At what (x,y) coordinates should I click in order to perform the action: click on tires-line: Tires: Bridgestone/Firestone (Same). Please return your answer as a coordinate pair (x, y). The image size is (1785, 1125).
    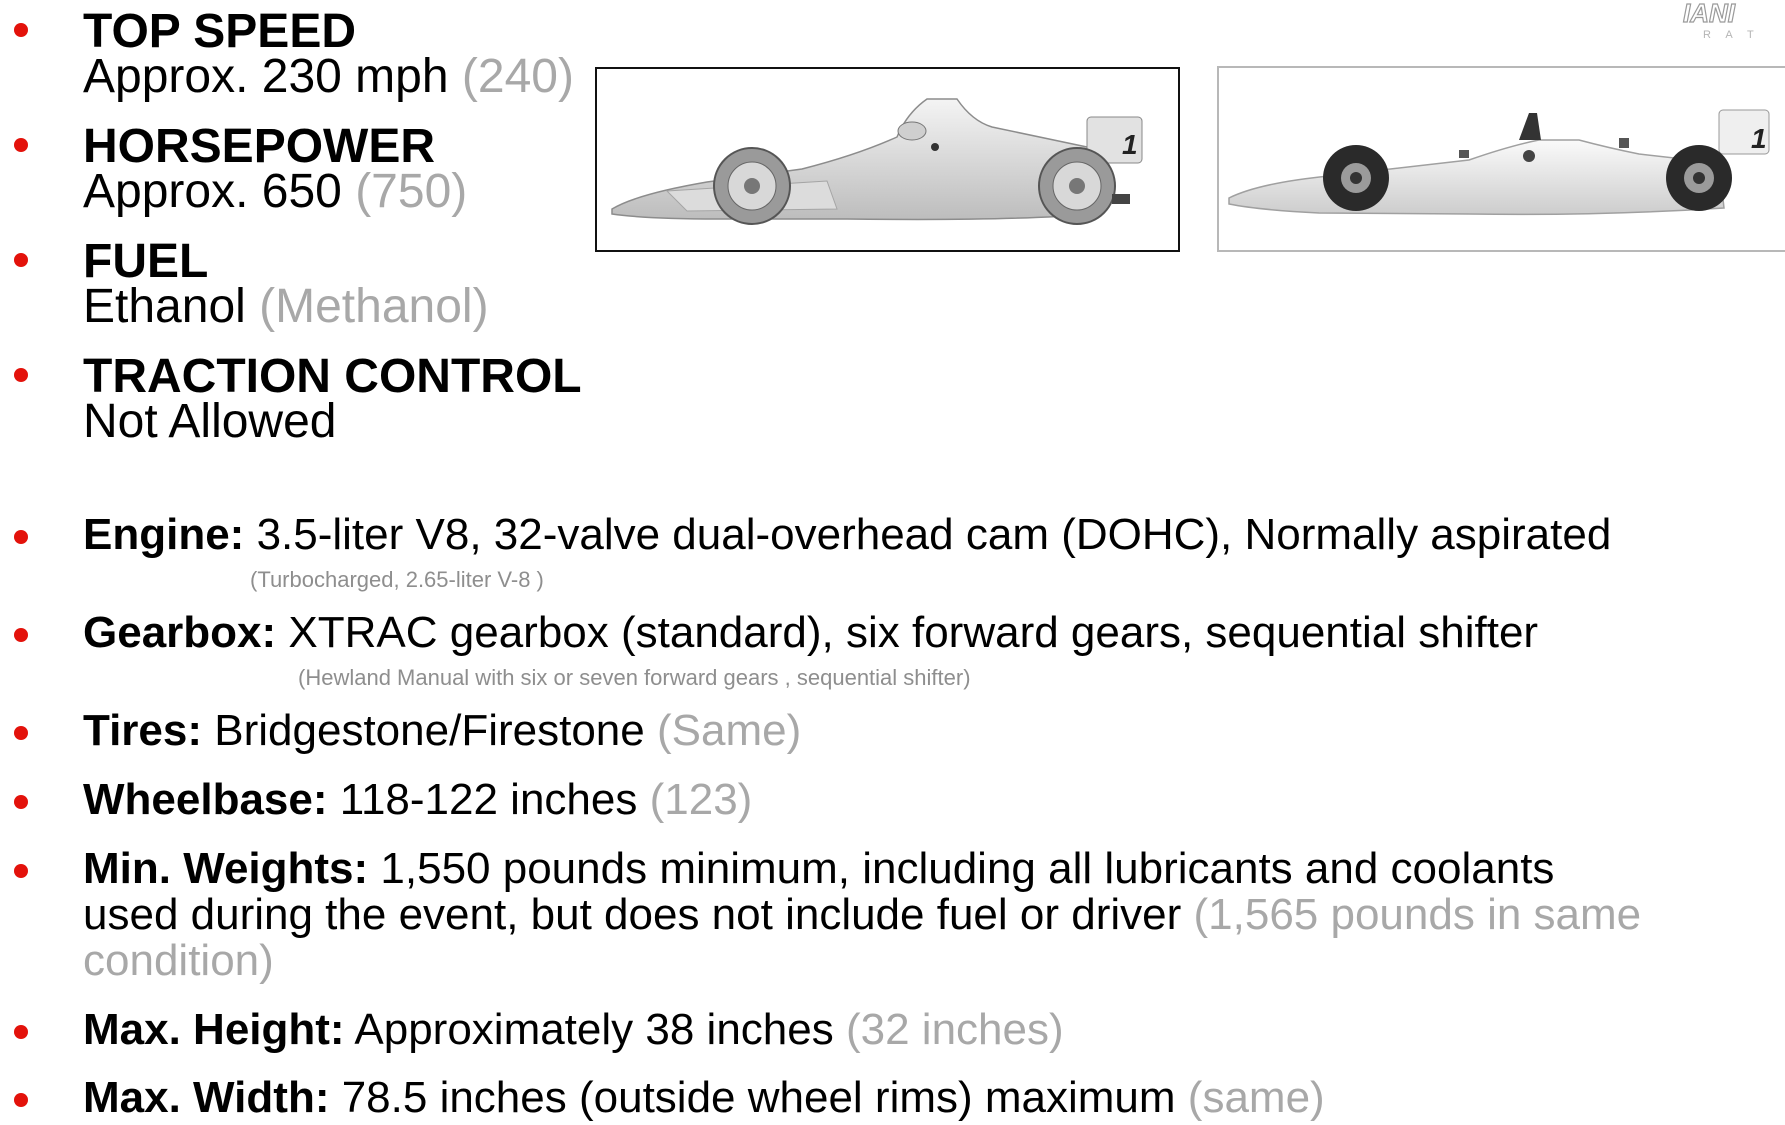
    Looking at the image, I should click on (442, 731).